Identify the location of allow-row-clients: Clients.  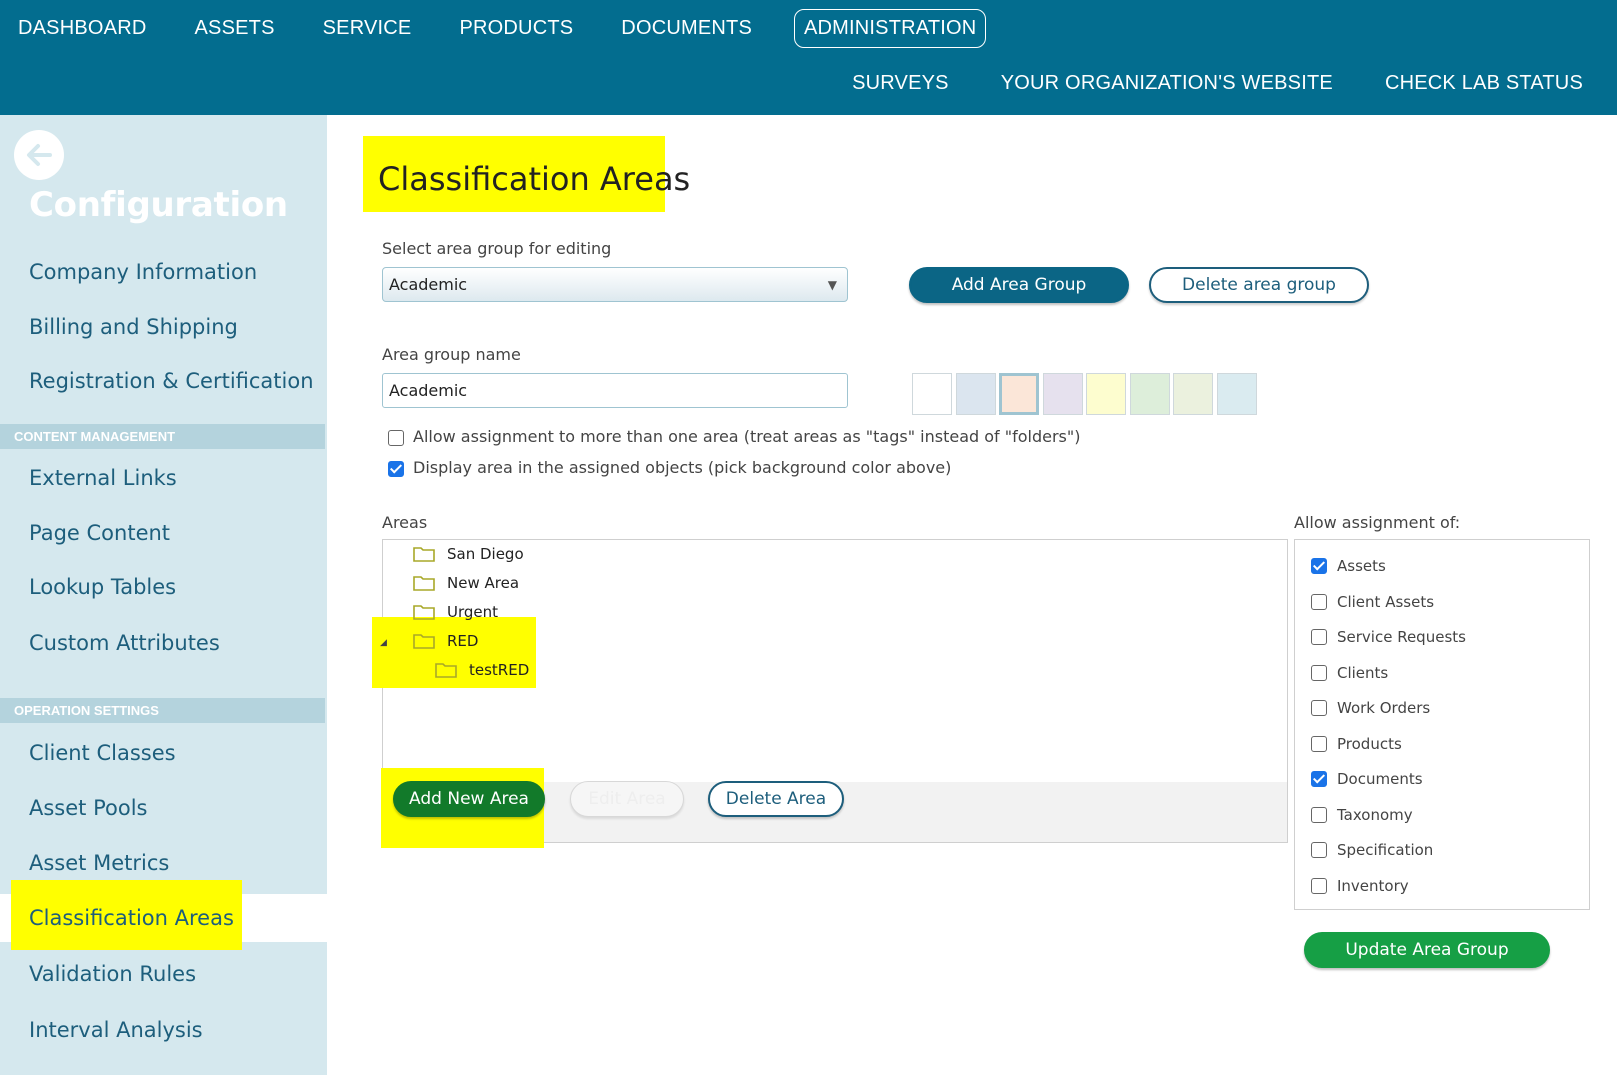
(1349, 673).